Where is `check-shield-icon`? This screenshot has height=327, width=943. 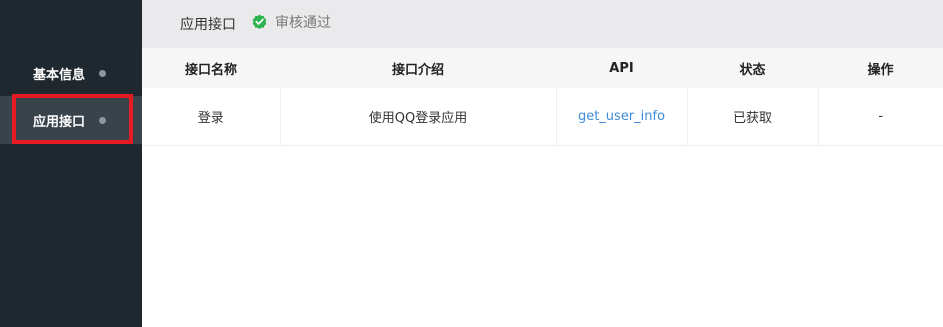
check-shield-icon is located at coordinates (259, 21).